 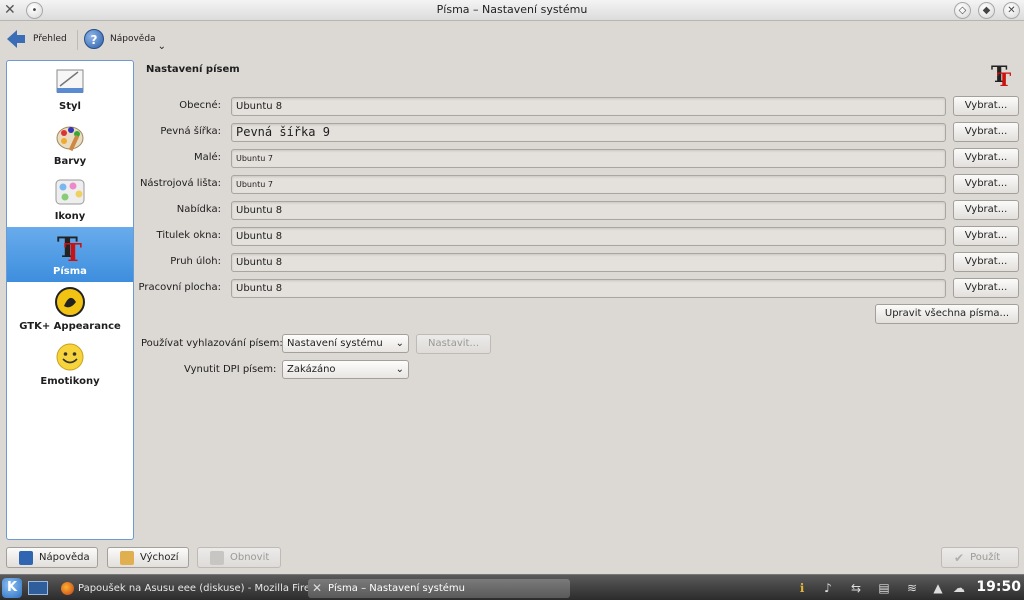 I want to click on defaults-icon, so click(x=127, y=557).